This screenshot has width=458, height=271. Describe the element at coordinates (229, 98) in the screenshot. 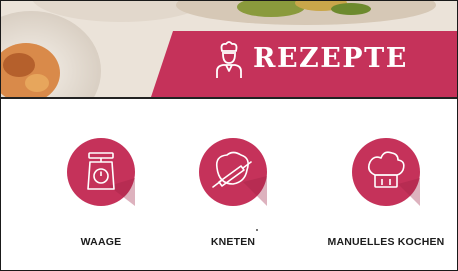

I see `header-divider` at that location.